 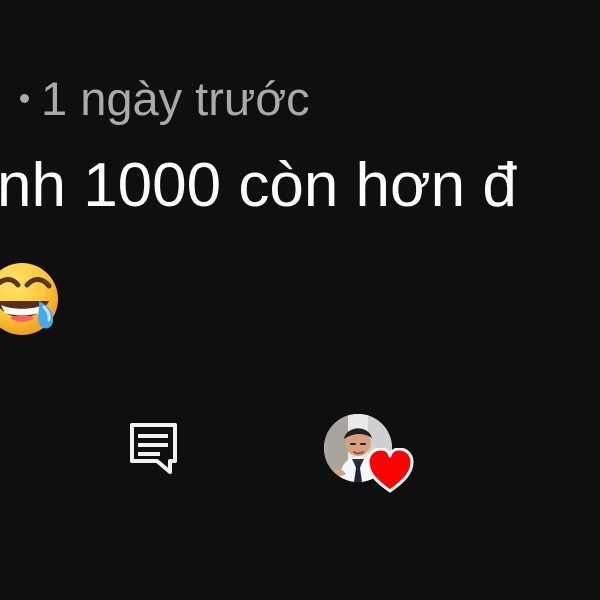 What do you see at coordinates (390, 470) in the screenshot?
I see `red-heart-icon` at bounding box center [390, 470].